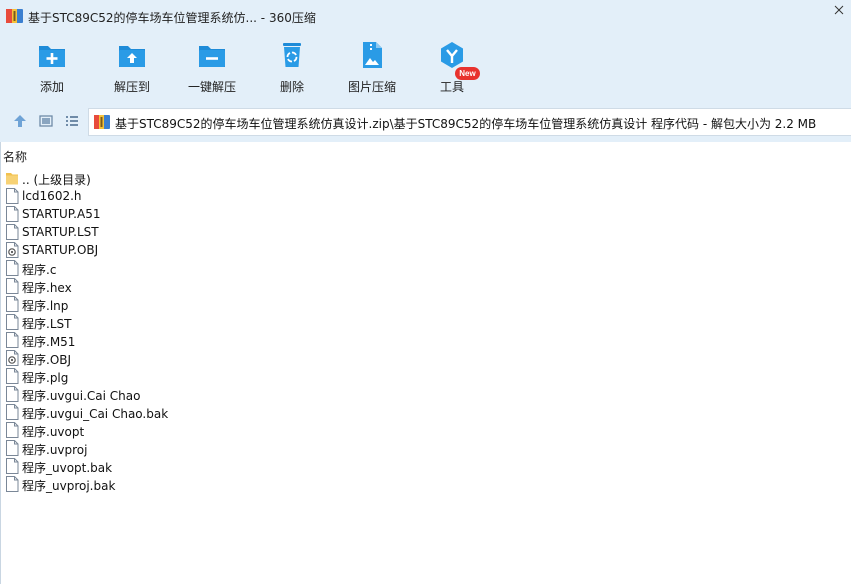  What do you see at coordinates (151, 376) in the screenshot?
I see `list-item: 程序.plg` at bounding box center [151, 376].